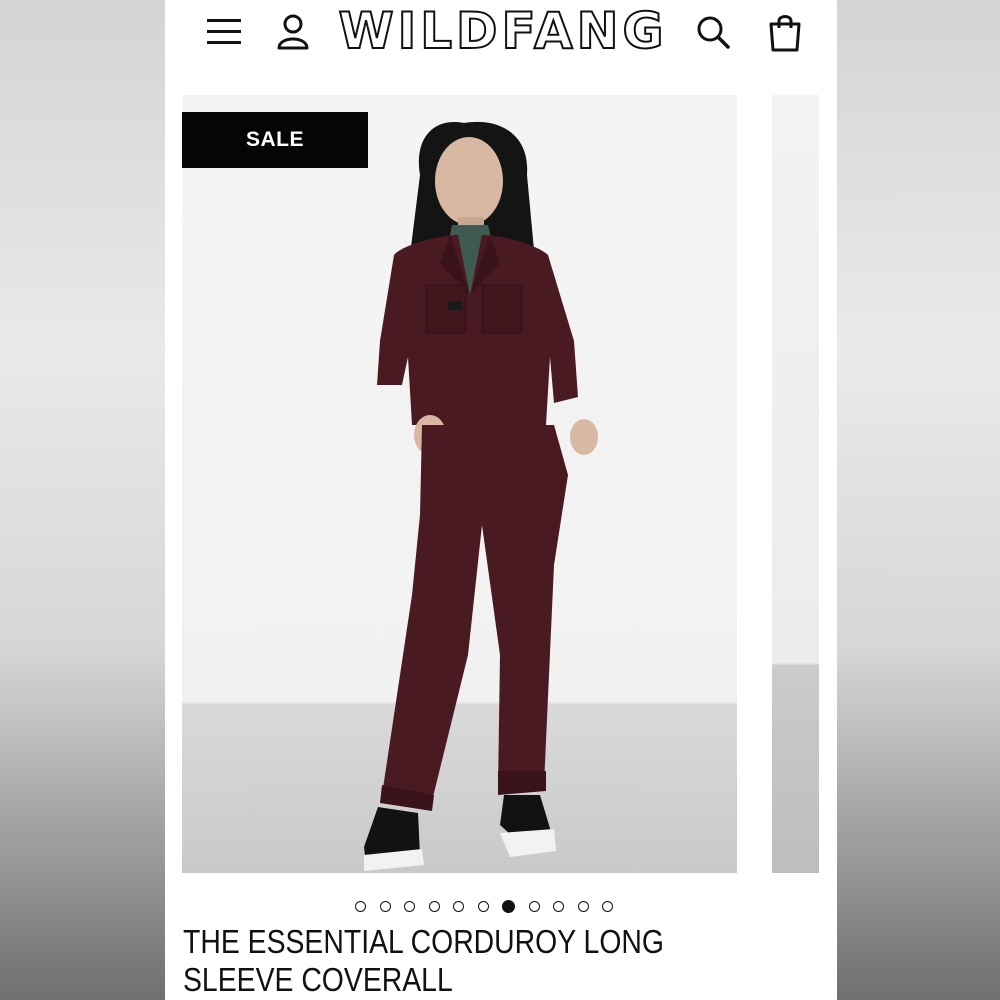  Describe the element at coordinates (293, 32) in the screenshot. I see `account-icon` at that location.